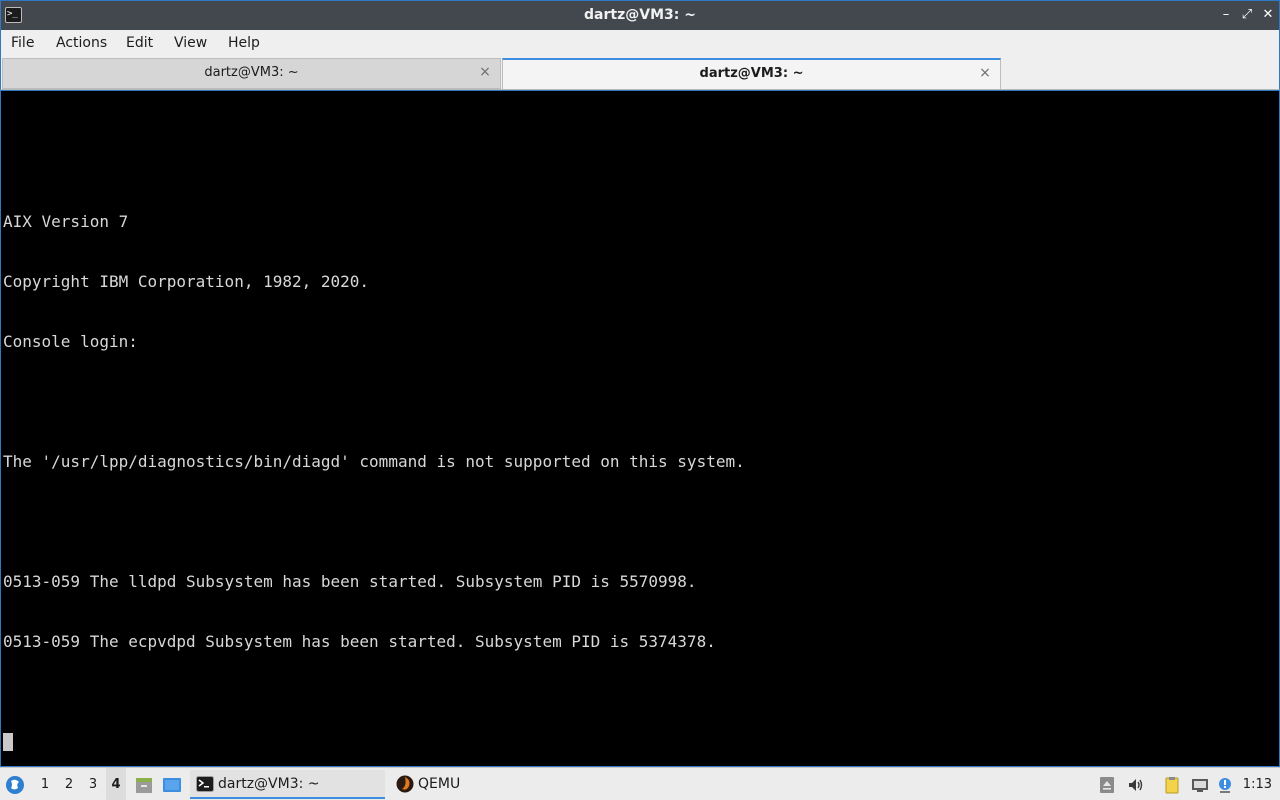 The image size is (1280, 800). I want to click on terminal-icon, so click(205, 784).